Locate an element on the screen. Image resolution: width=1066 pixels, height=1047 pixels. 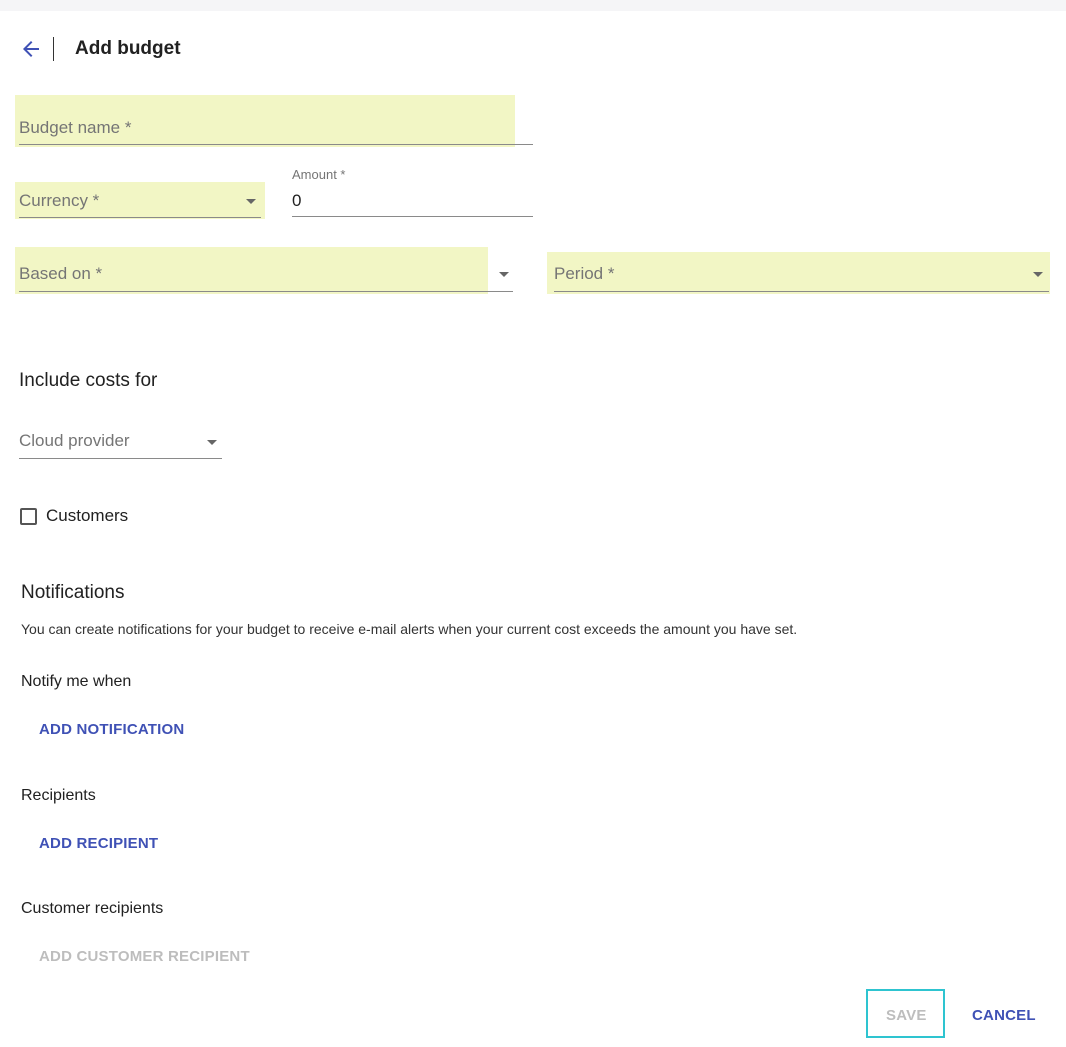
customers-label: Customers is located at coordinates (87, 516).